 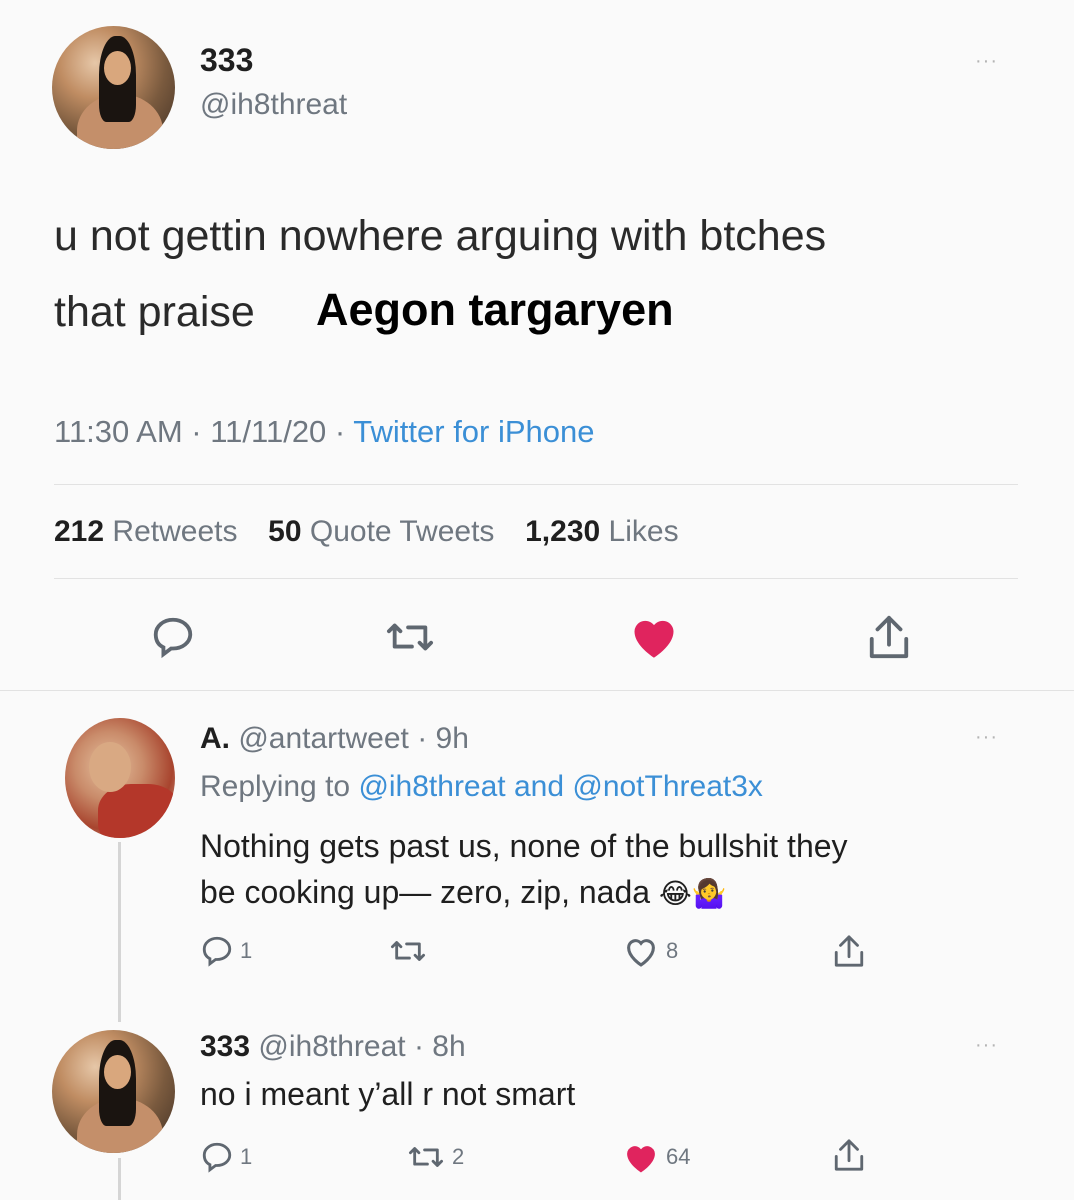 What do you see at coordinates (215, 738) in the screenshot?
I see `reply1-display-name: A.` at bounding box center [215, 738].